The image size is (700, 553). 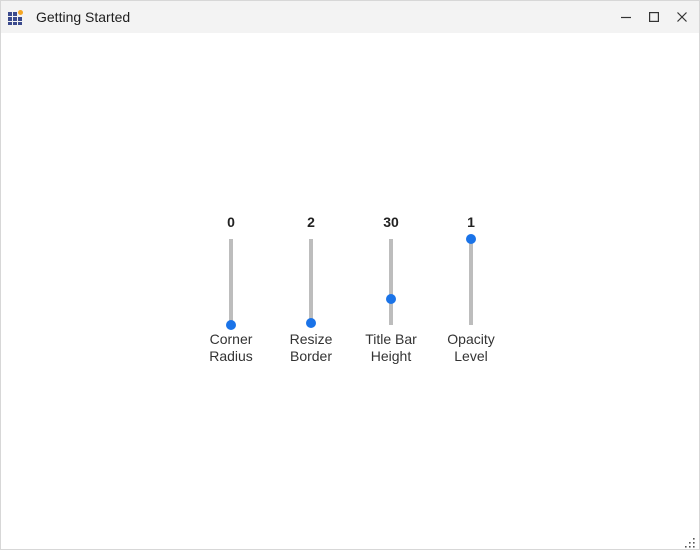 I want to click on close-icon, so click(x=682, y=17).